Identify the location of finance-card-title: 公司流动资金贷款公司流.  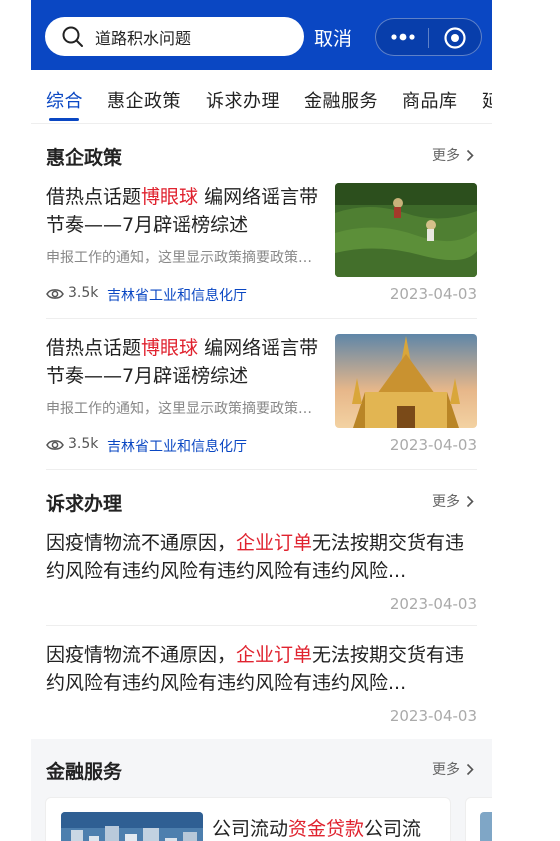
(316, 827).